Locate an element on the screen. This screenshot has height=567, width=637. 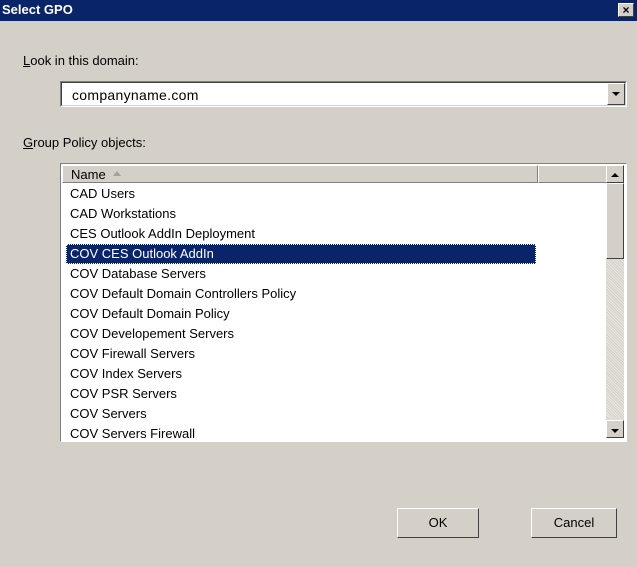
scroll-thumb is located at coordinates (615, 221).